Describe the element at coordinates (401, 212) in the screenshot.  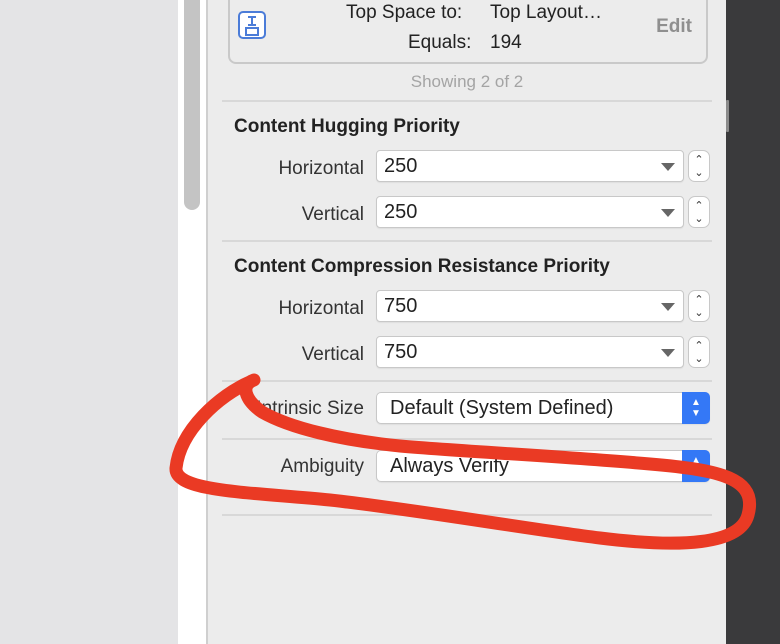
I see `hugging-vertical-value: 250` at that location.